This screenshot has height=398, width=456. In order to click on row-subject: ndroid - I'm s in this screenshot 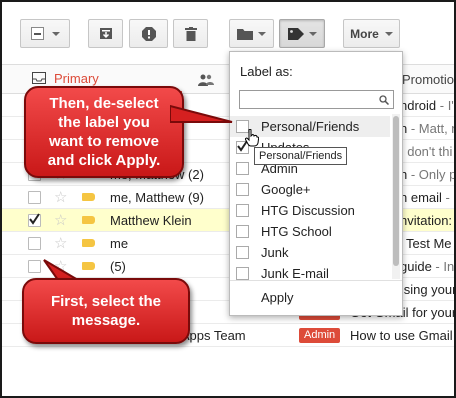, I will do `click(427, 105)`.